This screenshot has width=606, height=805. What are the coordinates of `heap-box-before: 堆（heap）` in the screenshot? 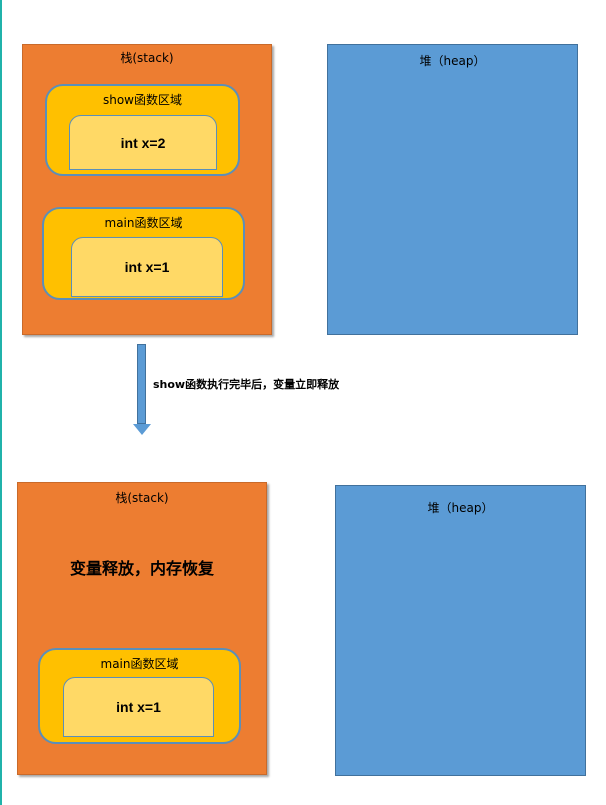 It's located at (452, 189).